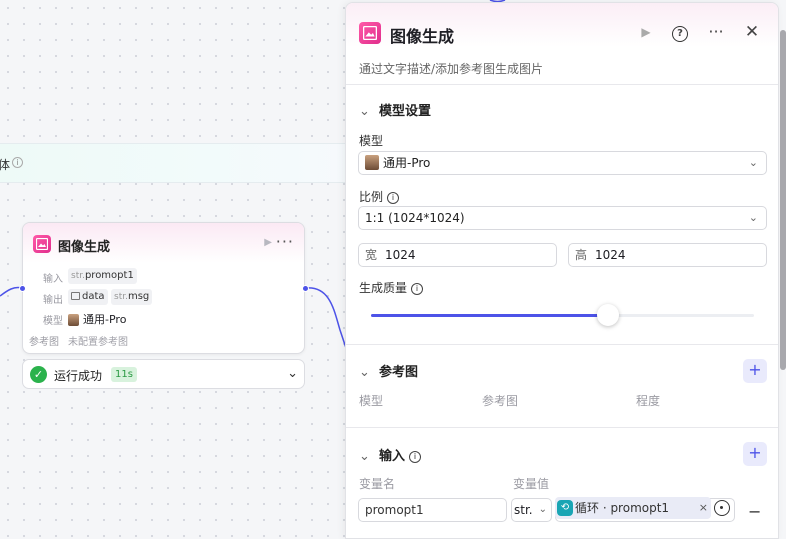 The image size is (786, 539). What do you see at coordinates (648, 401) in the screenshot?
I see `reference-col-degree: 程度` at bounding box center [648, 401].